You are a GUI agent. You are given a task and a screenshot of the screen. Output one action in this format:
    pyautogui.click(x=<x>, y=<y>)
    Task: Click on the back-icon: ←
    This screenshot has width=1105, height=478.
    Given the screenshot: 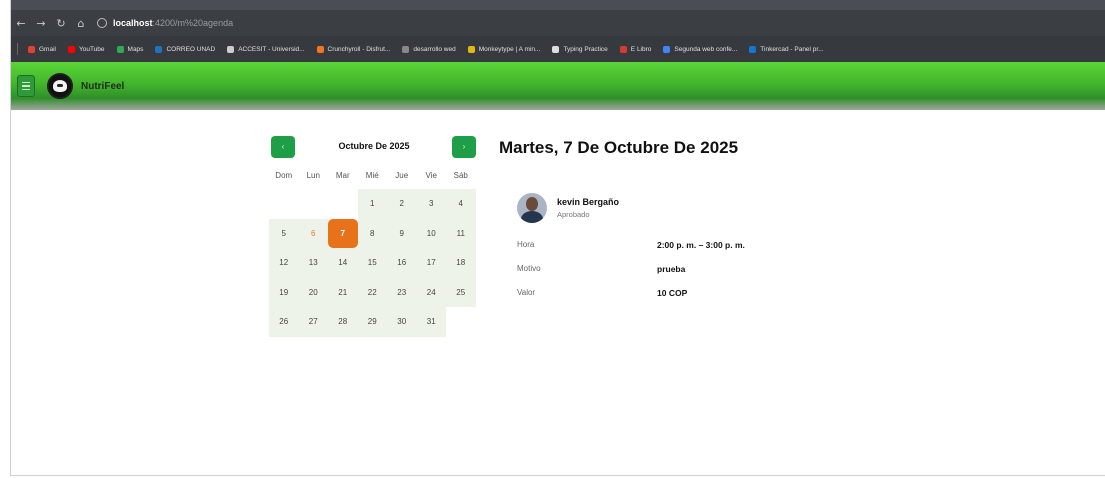 What is the action you would take?
    pyautogui.click(x=21, y=23)
    